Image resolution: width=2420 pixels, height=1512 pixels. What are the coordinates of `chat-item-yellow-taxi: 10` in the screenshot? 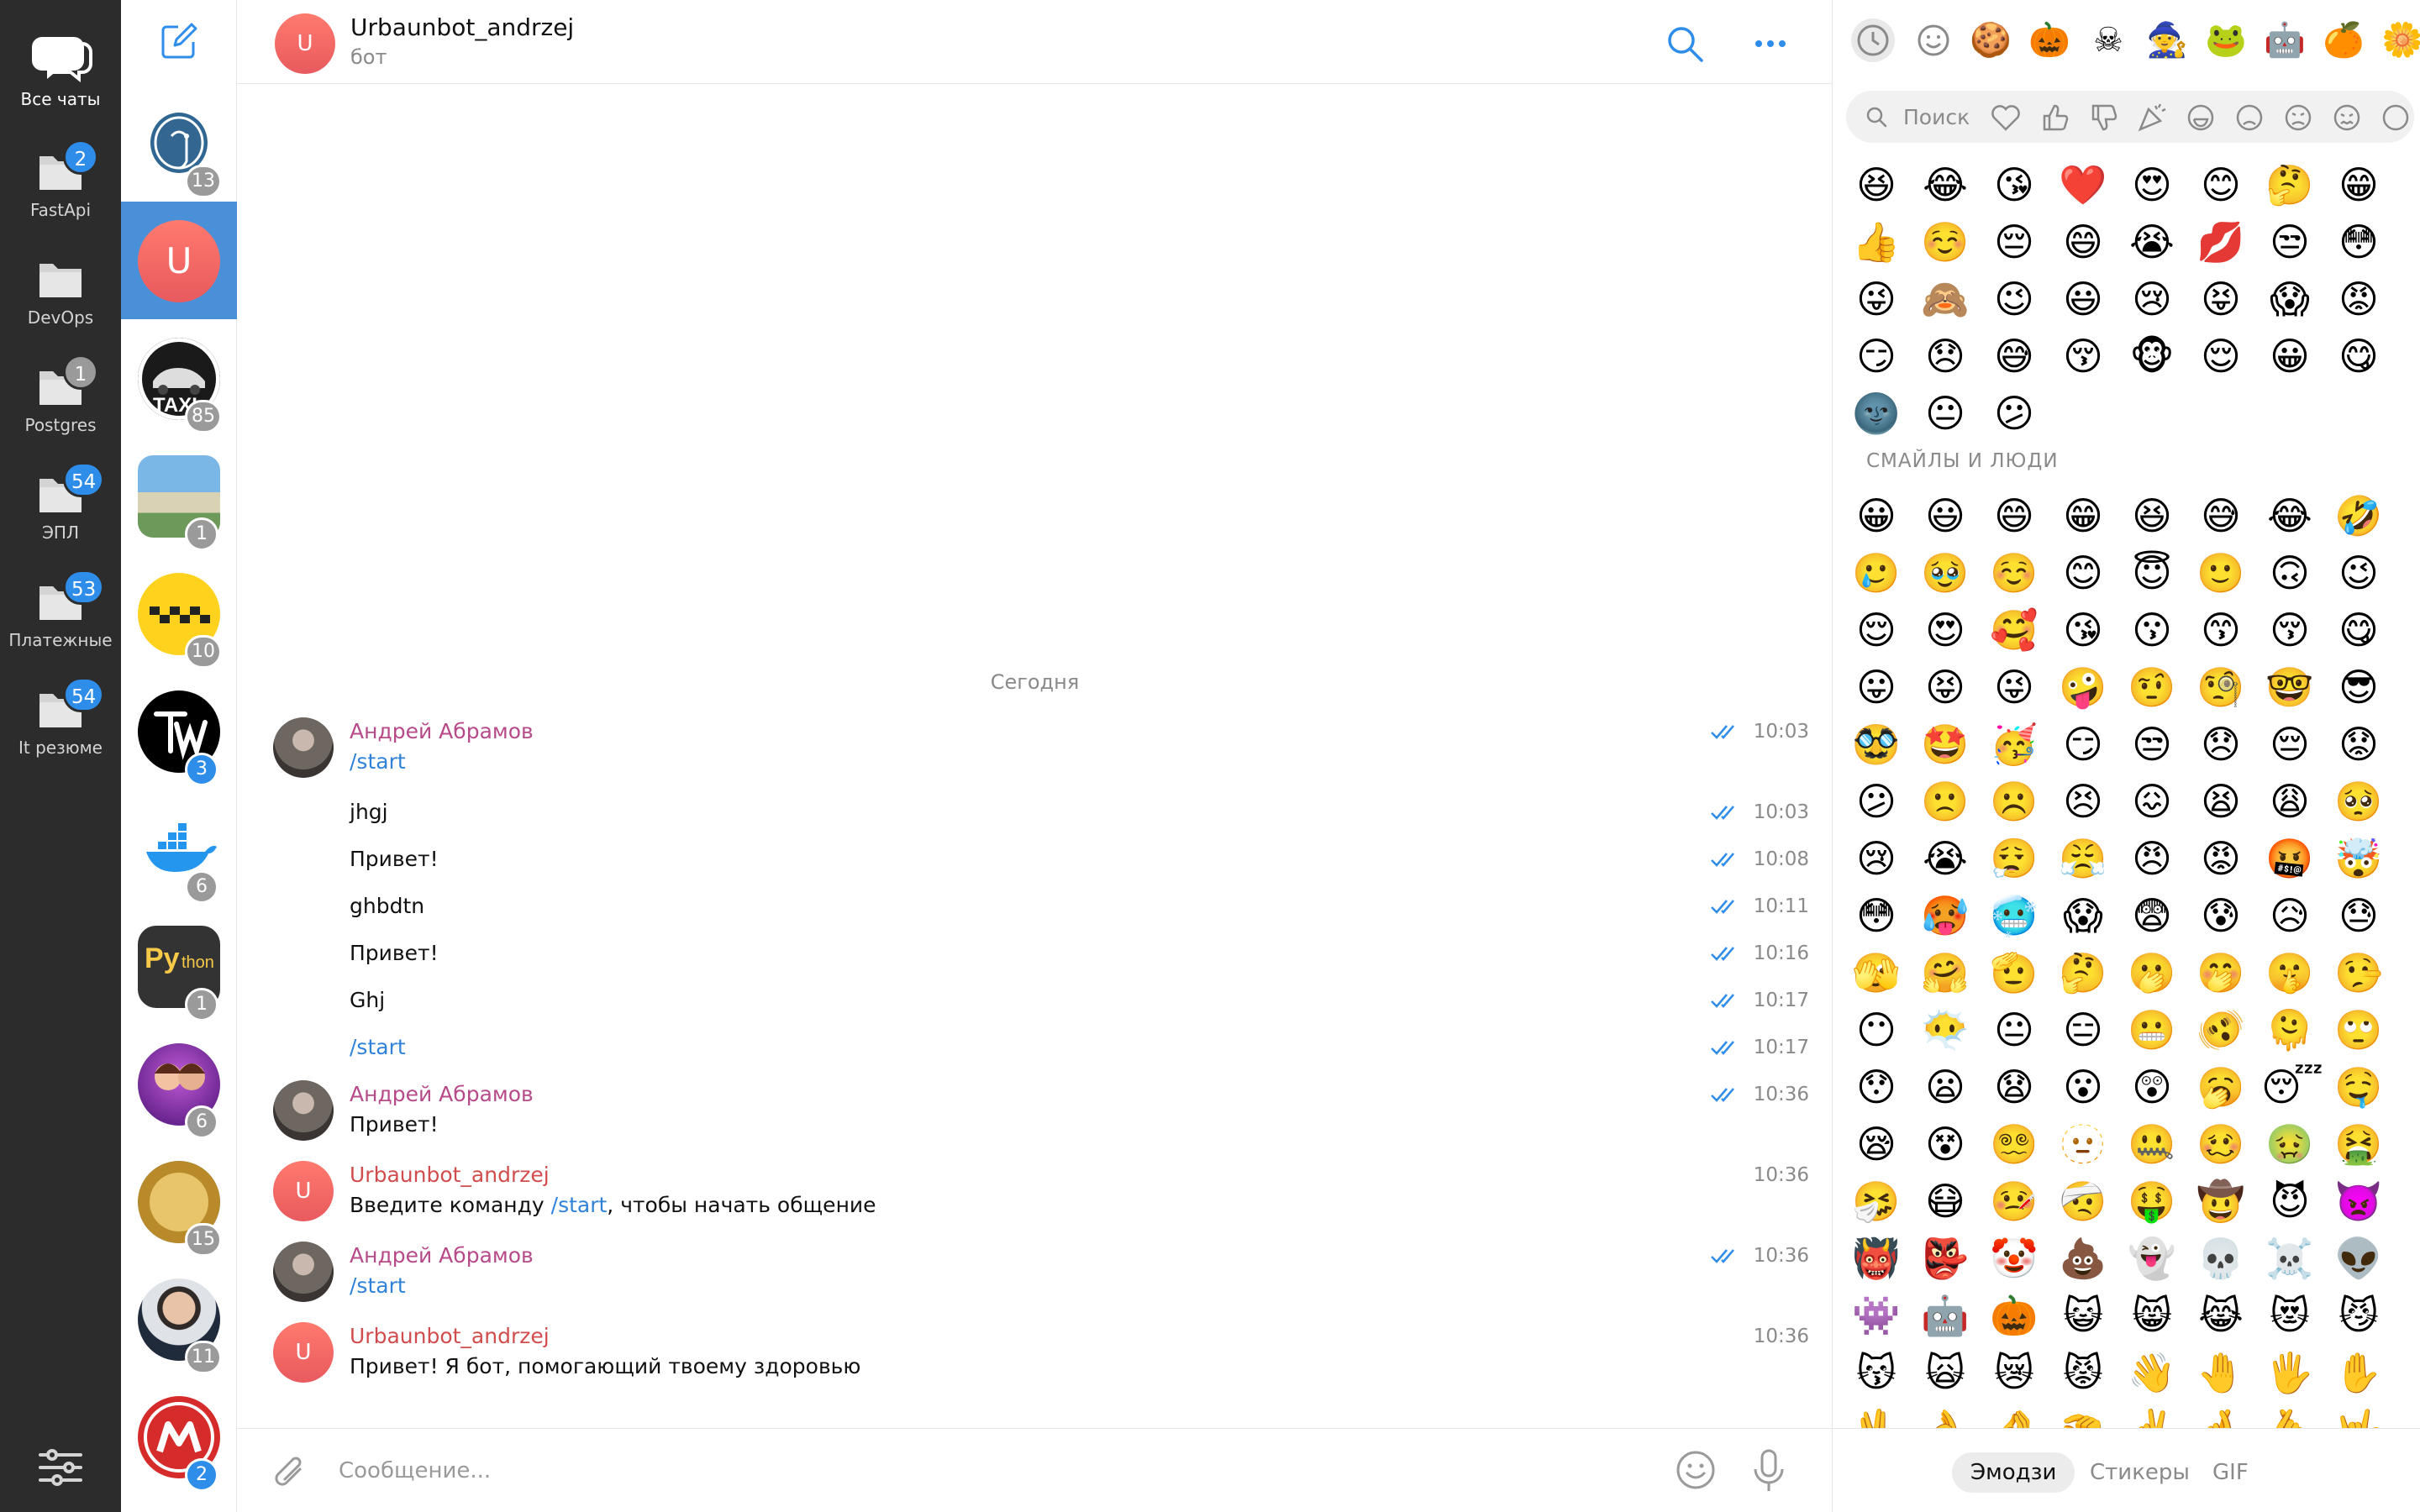 It's located at (179, 613).